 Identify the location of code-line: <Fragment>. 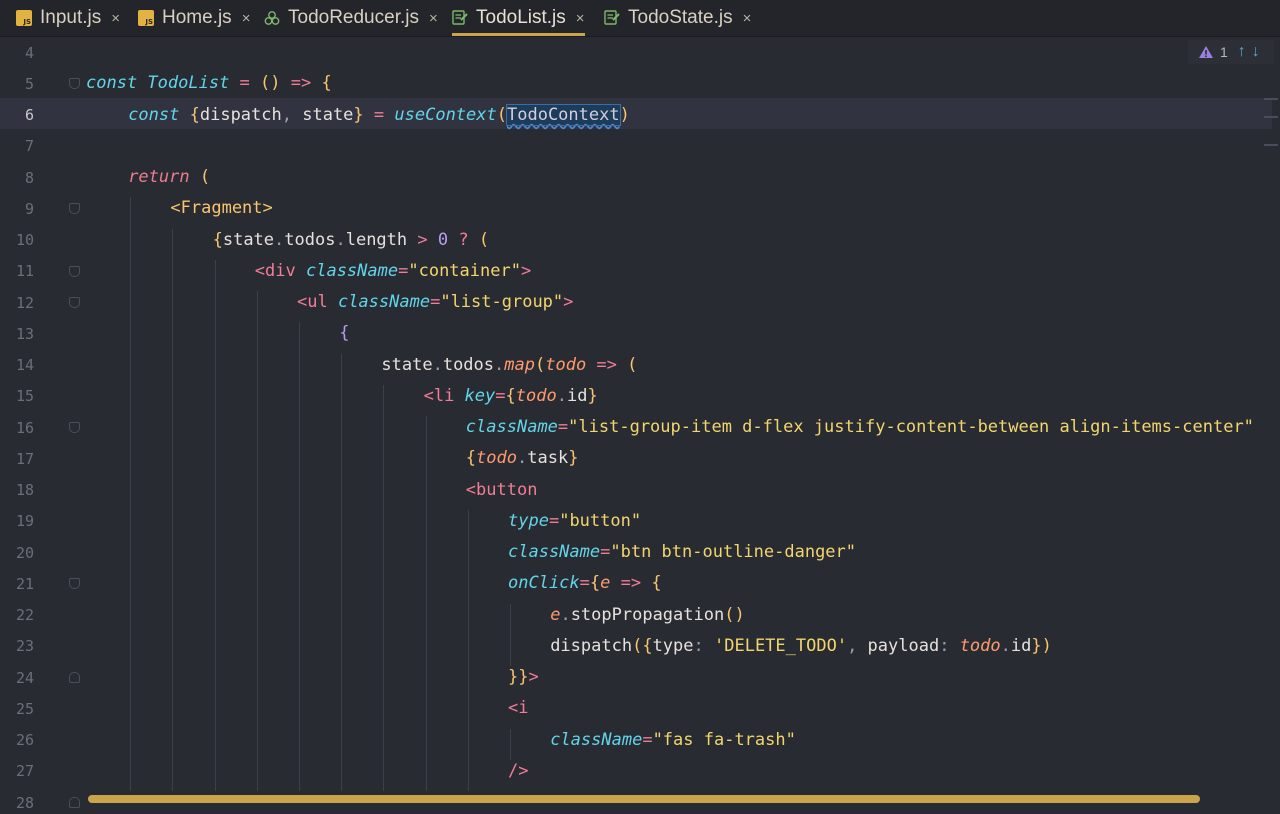
(221, 208).